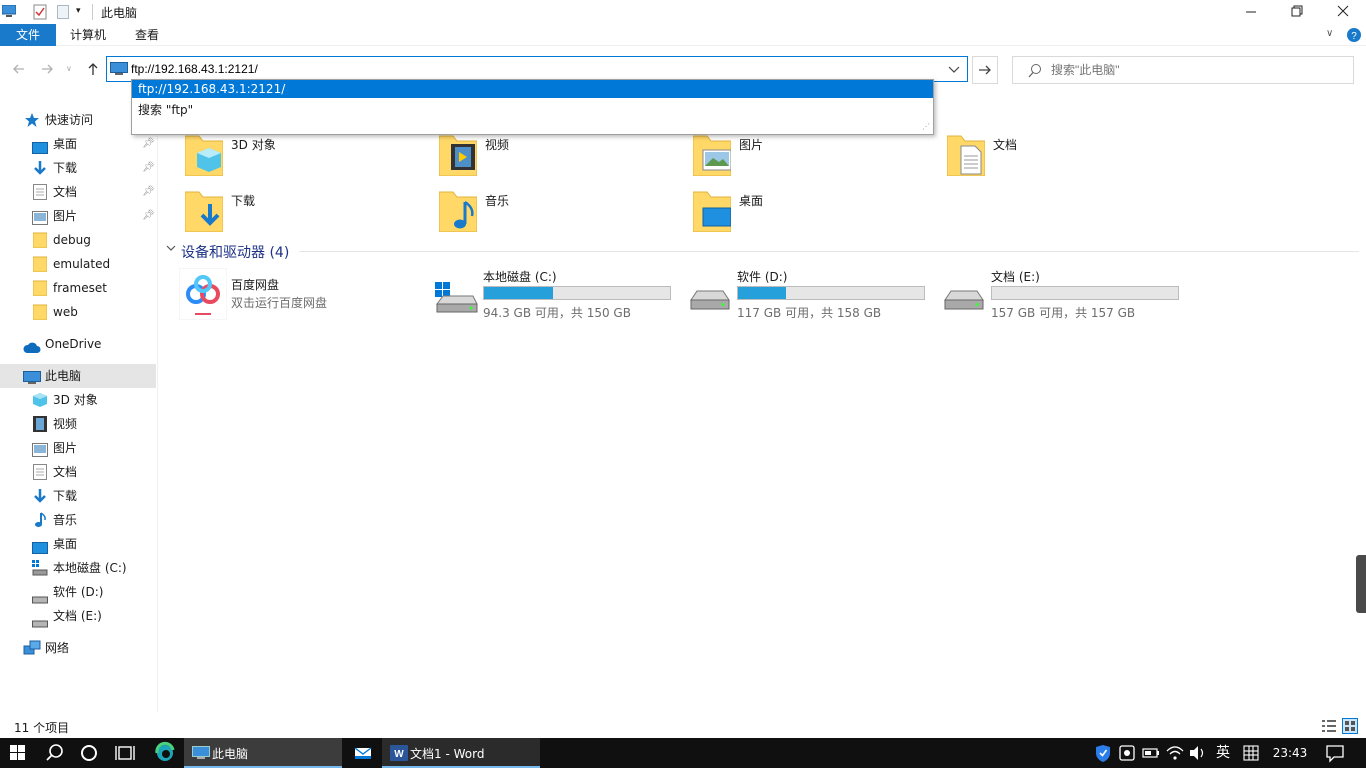  I want to click on folder-videos: 视频, so click(563, 158).